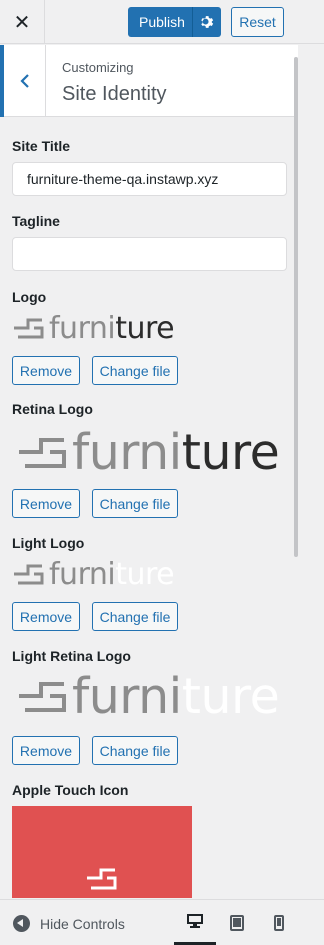 This screenshot has height=945, width=324. I want to click on chevron-left-icon, so click(24, 81).